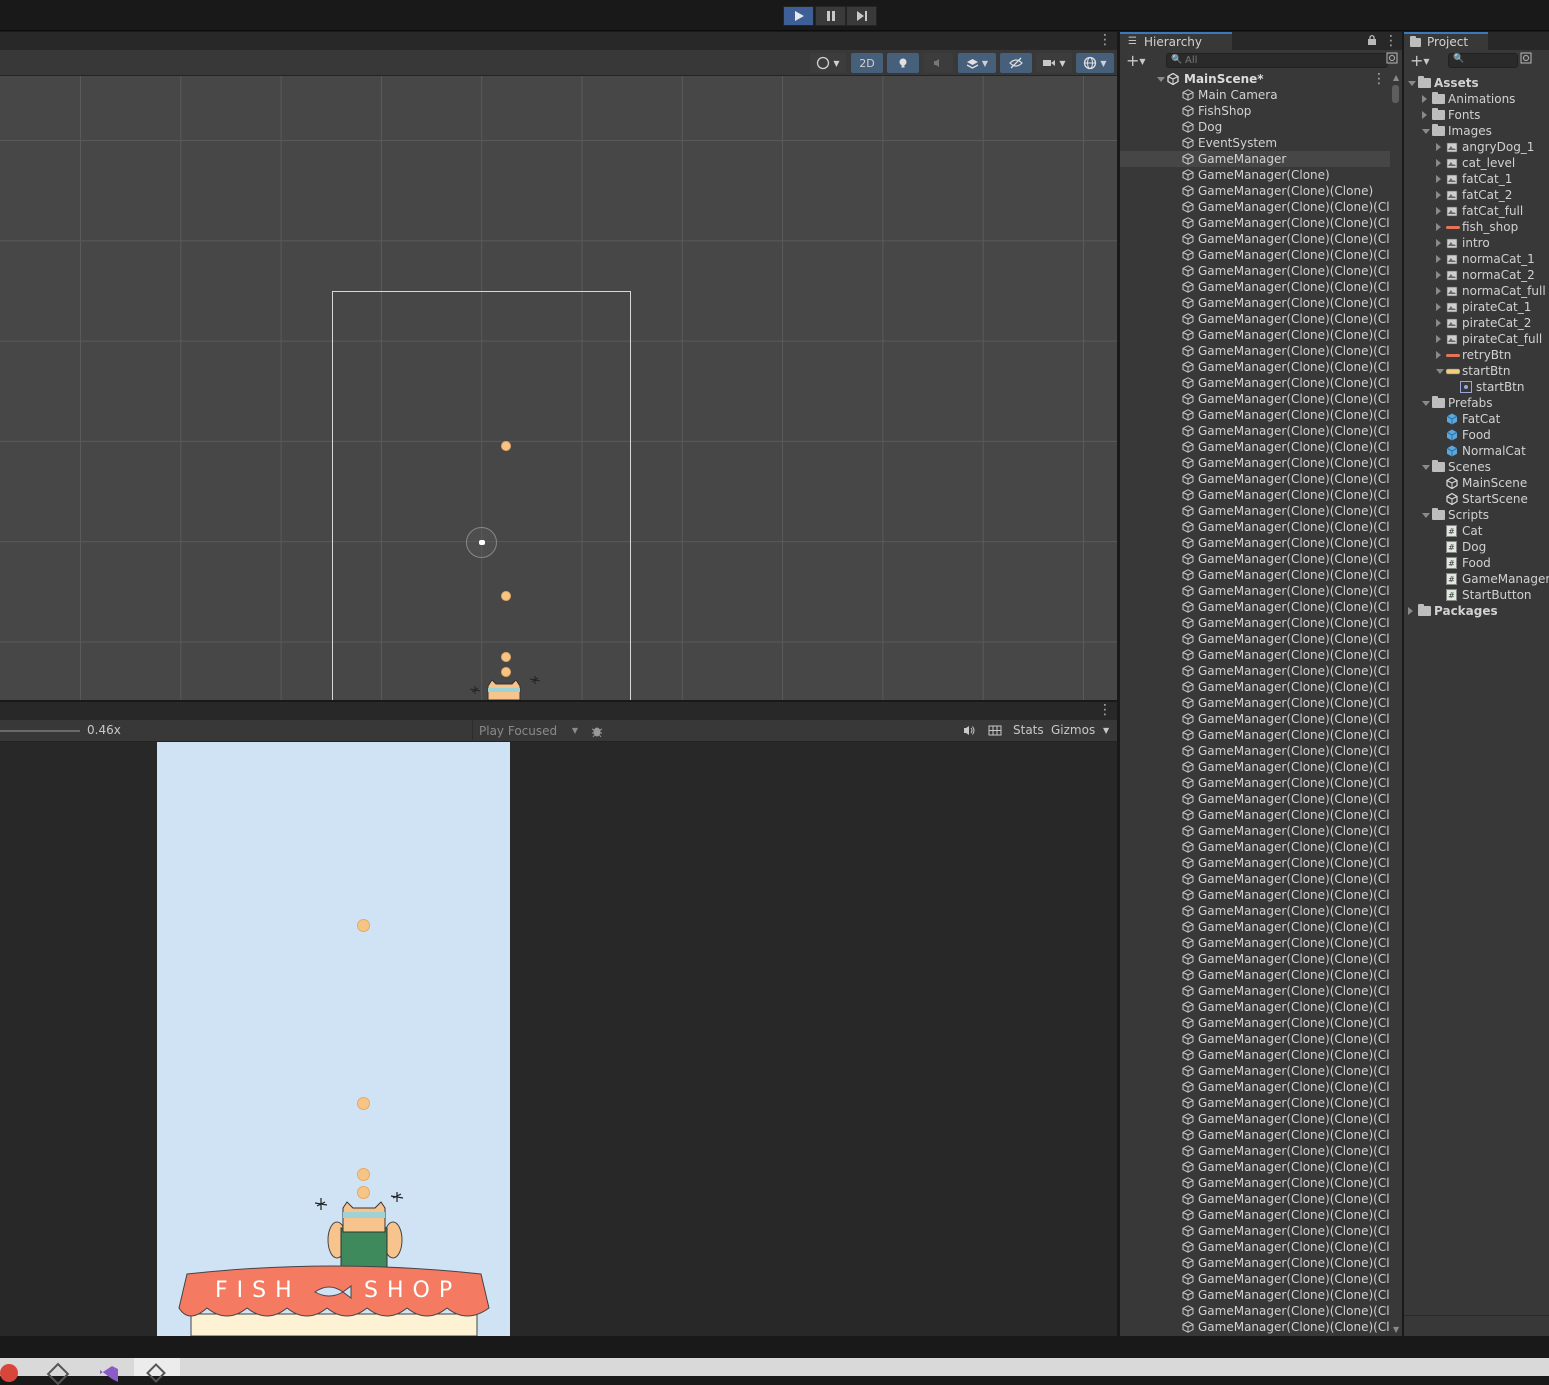 Image resolution: width=1549 pixels, height=1385 pixels. Describe the element at coordinates (1476, 115) in the screenshot. I see `project-folder-row: Fonts` at that location.